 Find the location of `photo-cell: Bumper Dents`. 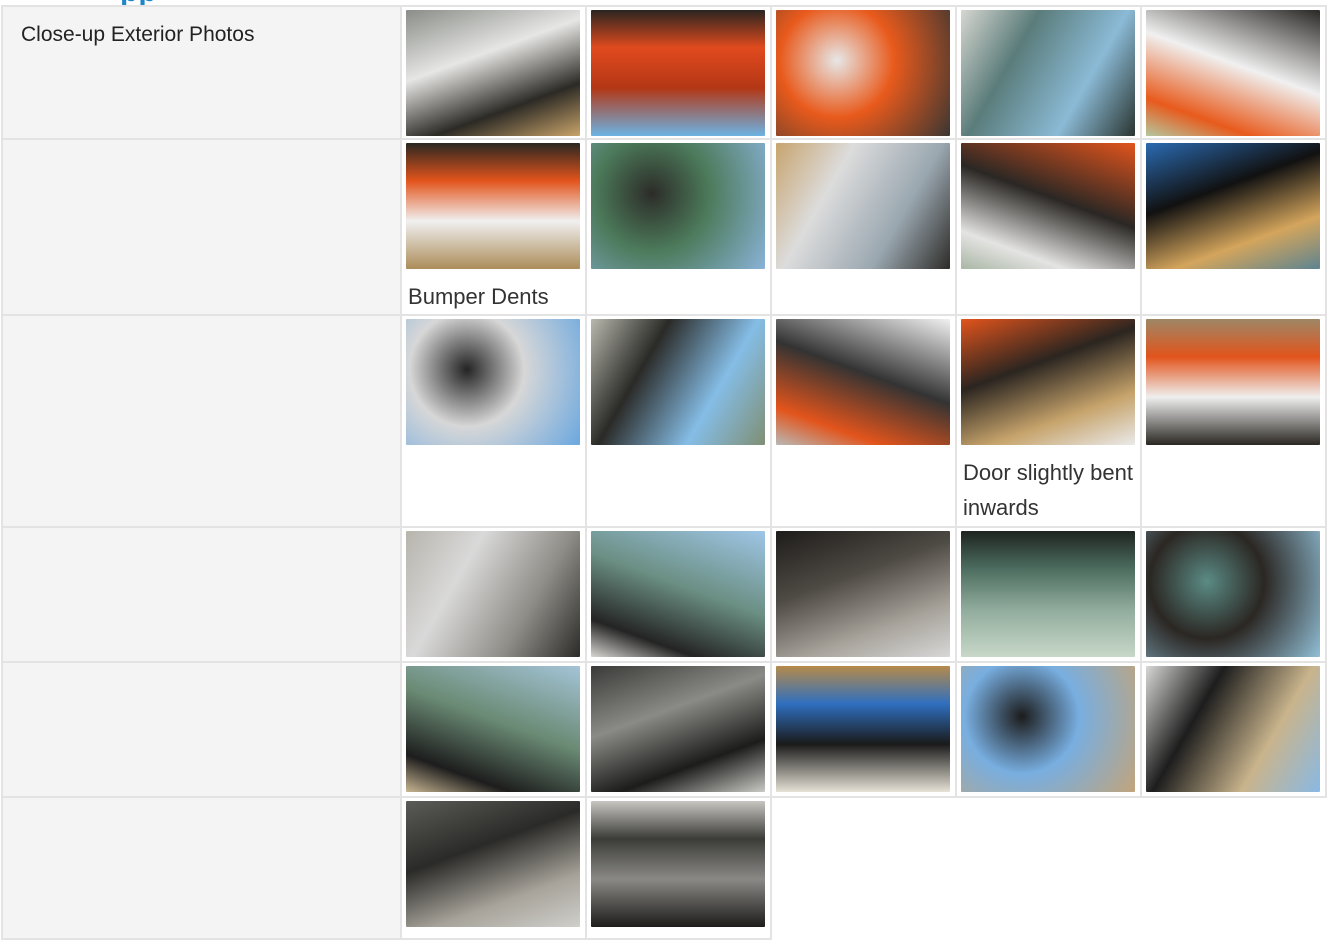

photo-cell: Bumper Dents is located at coordinates (494, 227).